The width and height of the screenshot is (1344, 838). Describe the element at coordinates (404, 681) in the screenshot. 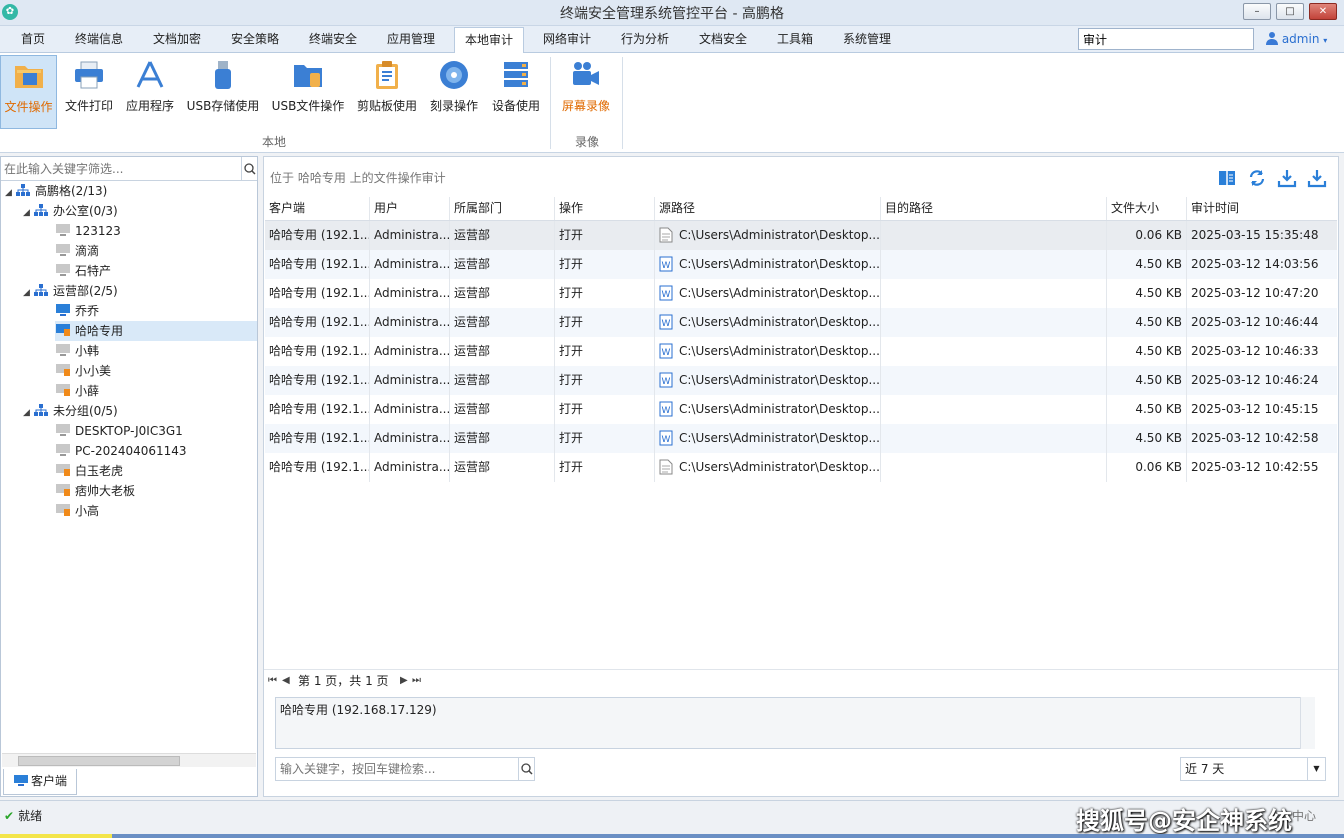

I see `next-page-icon: ▶` at that location.